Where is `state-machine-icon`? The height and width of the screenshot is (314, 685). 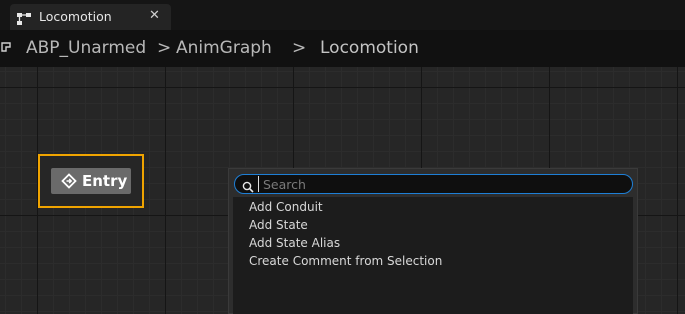
state-machine-icon is located at coordinates (24, 17).